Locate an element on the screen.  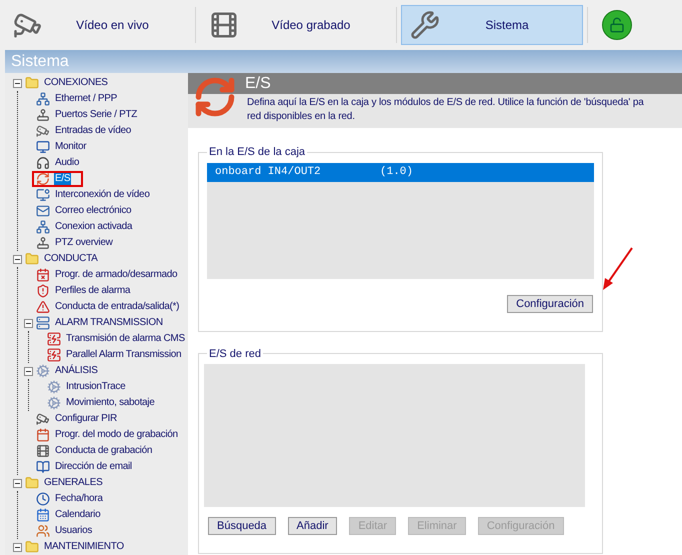
tree-item: Calendario is located at coordinates (78, 515).